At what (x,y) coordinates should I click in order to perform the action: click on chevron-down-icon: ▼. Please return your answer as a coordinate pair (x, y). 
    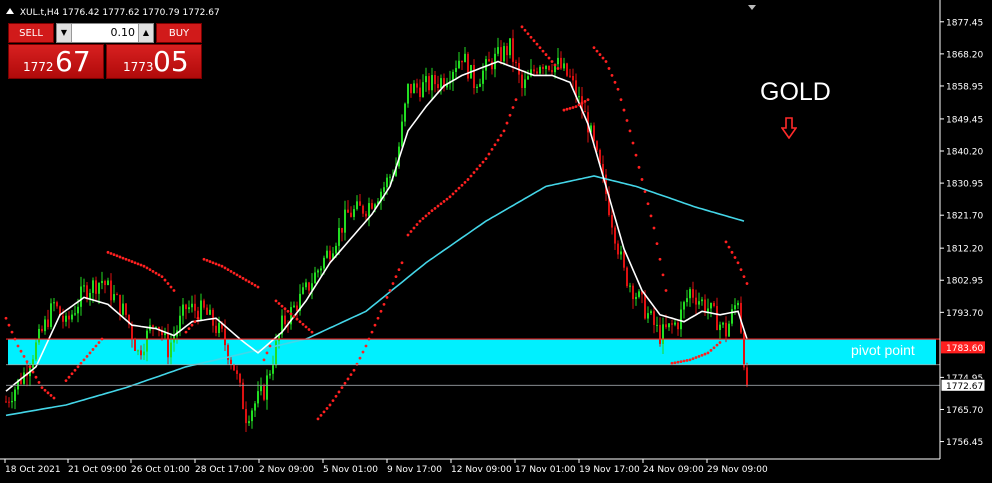
    Looking at the image, I should click on (64, 33).